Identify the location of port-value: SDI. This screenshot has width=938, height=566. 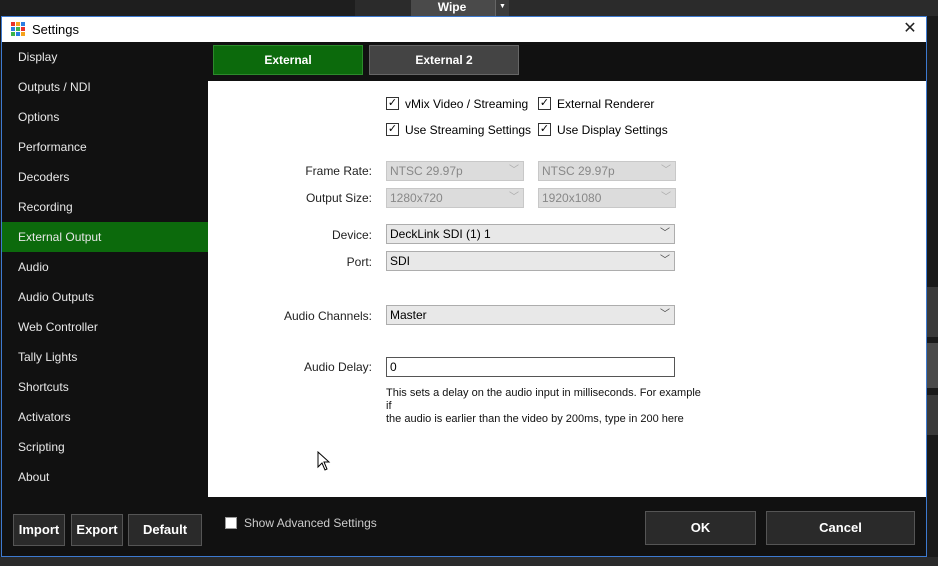
(400, 261).